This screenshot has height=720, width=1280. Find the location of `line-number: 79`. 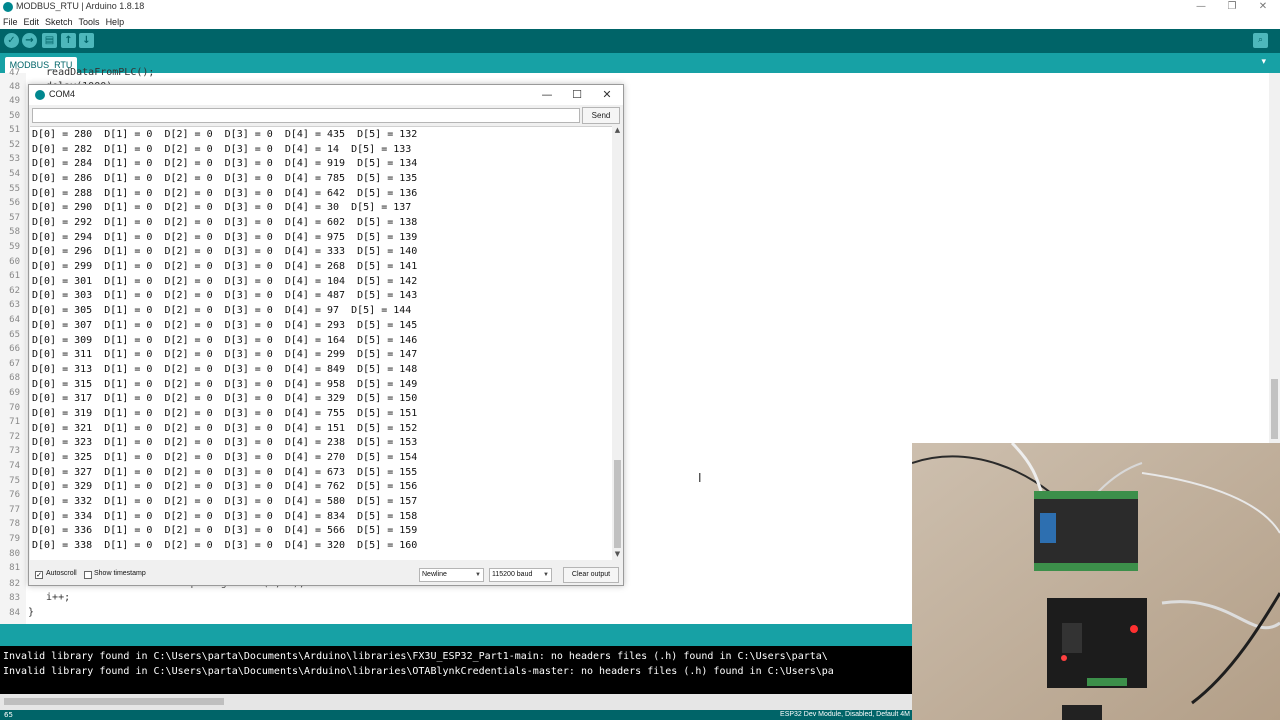

line-number: 79 is located at coordinates (14, 539).